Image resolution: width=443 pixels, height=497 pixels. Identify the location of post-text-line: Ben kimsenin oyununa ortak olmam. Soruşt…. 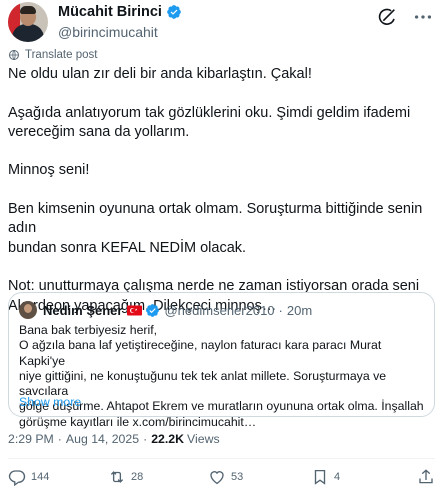
(215, 219).